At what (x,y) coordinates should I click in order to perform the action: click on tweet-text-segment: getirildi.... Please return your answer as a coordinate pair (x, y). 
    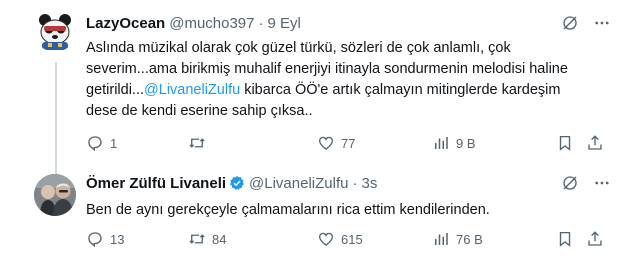
    Looking at the image, I should click on (115, 90).